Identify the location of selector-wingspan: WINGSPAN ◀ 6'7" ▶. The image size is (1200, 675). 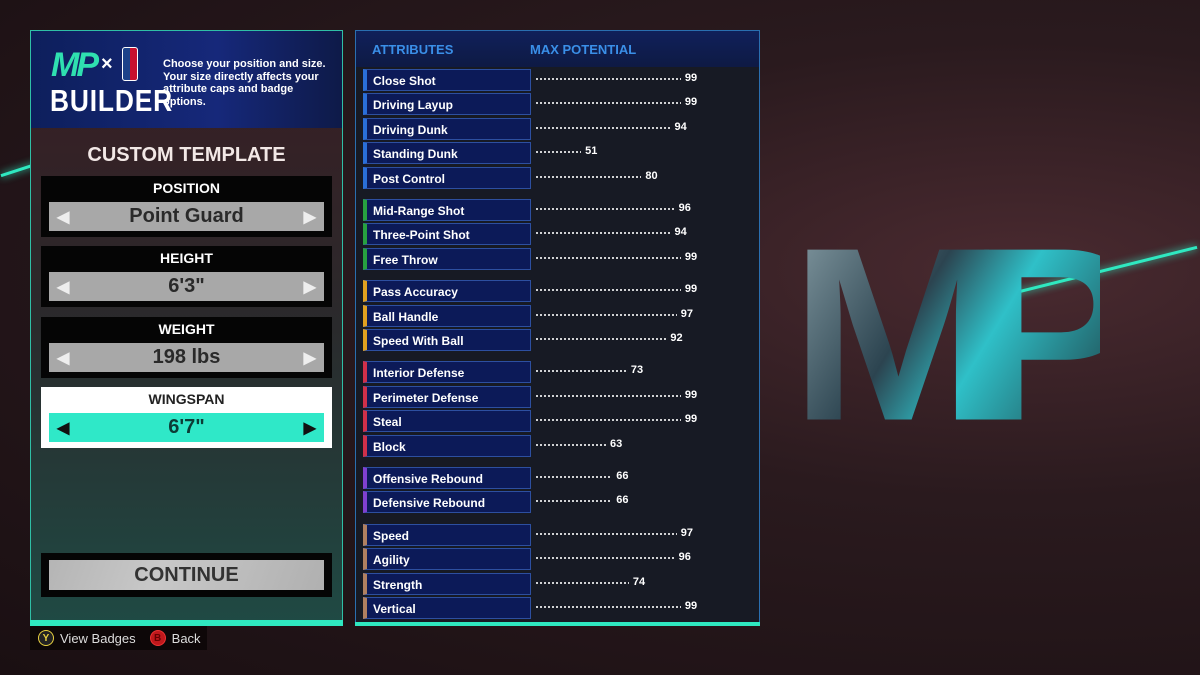
(186, 417).